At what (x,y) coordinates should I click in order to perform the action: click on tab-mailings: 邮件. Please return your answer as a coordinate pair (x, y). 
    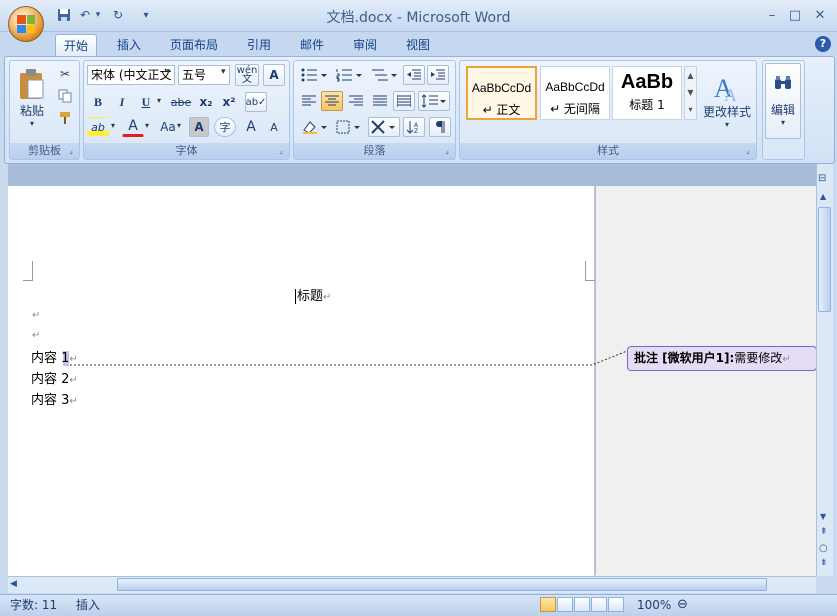
    Looking at the image, I should click on (312, 45).